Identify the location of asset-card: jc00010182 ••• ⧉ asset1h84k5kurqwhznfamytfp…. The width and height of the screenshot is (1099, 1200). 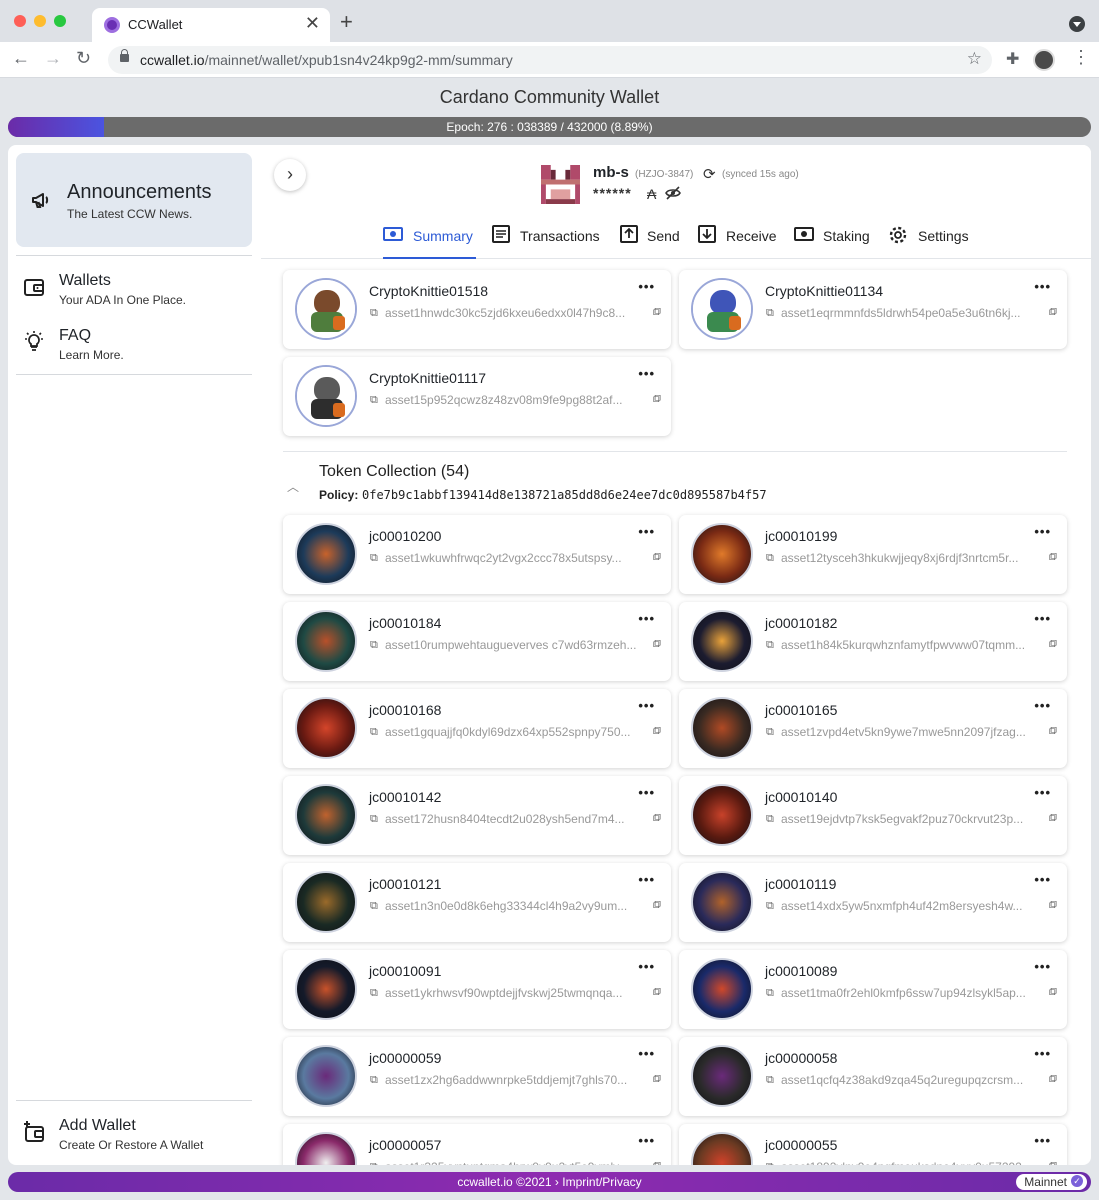
(873, 641).